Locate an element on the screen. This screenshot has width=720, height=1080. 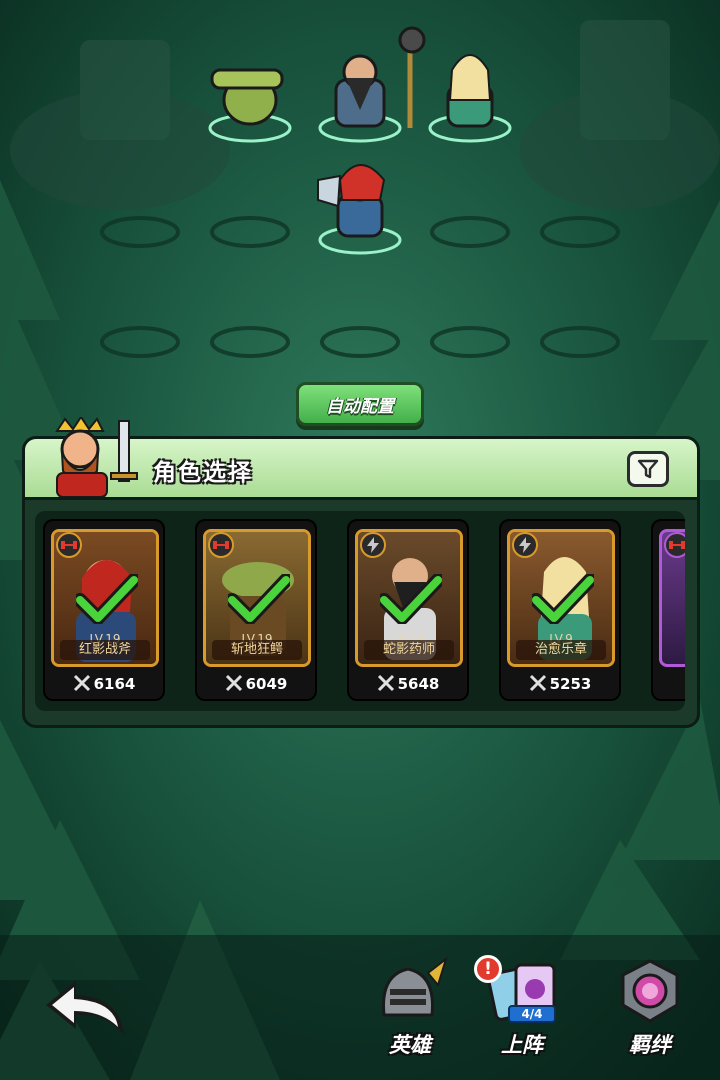
hero-power-value: 5648 is located at coordinates (418, 684).